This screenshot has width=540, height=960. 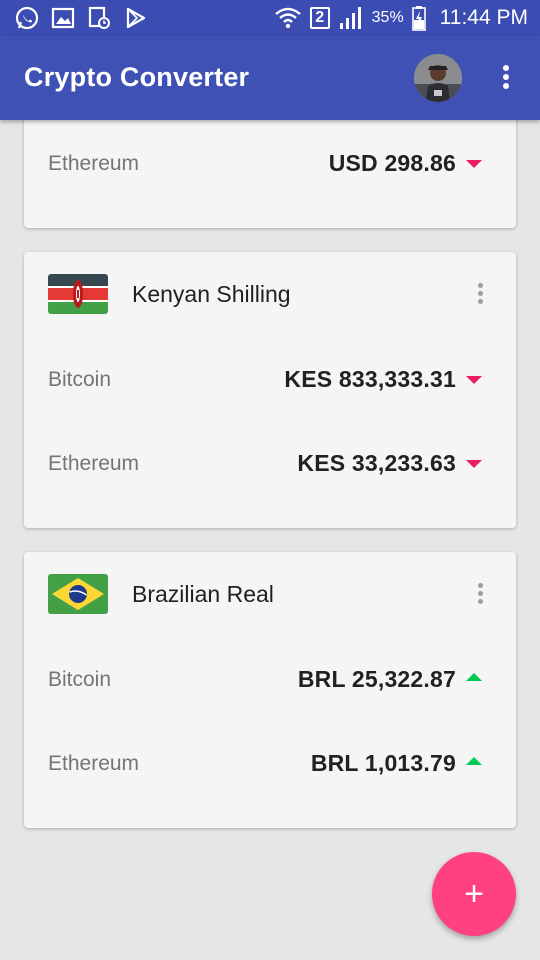 What do you see at coordinates (270, 679) in the screenshot?
I see `conversion-row: Bitcoin BRL 25,322.87` at bounding box center [270, 679].